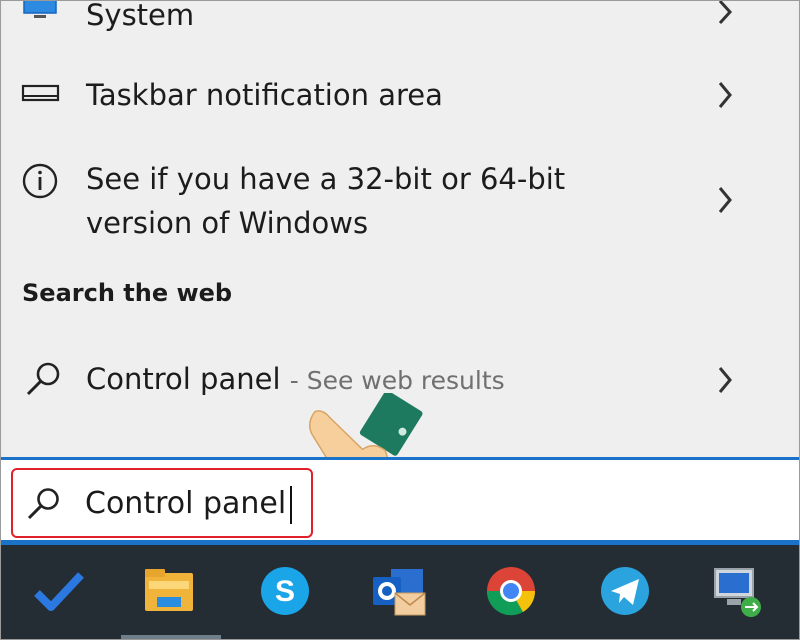 Image resolution: width=800 pixels, height=640 pixels. What do you see at coordinates (171, 637) in the screenshot?
I see `taskbar-active-indicator` at bounding box center [171, 637].